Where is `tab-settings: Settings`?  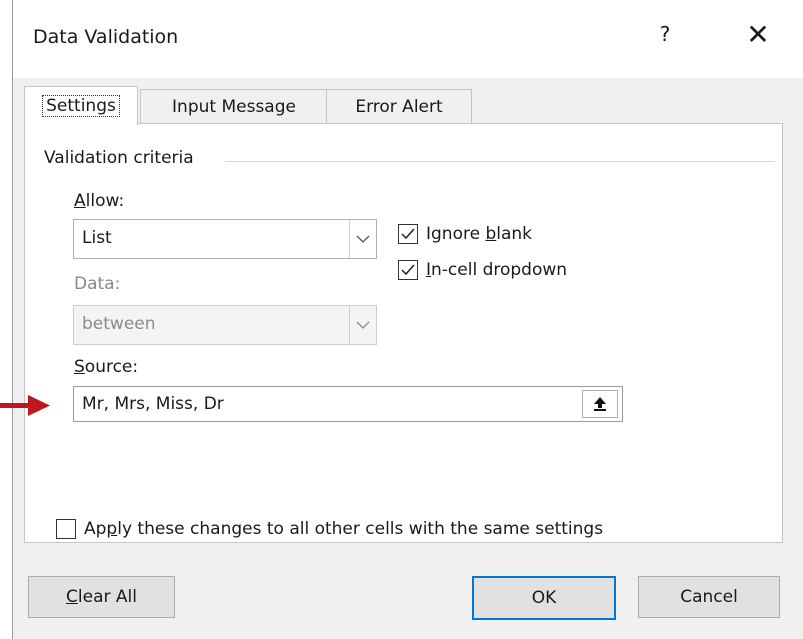 tab-settings: Settings is located at coordinates (81, 105).